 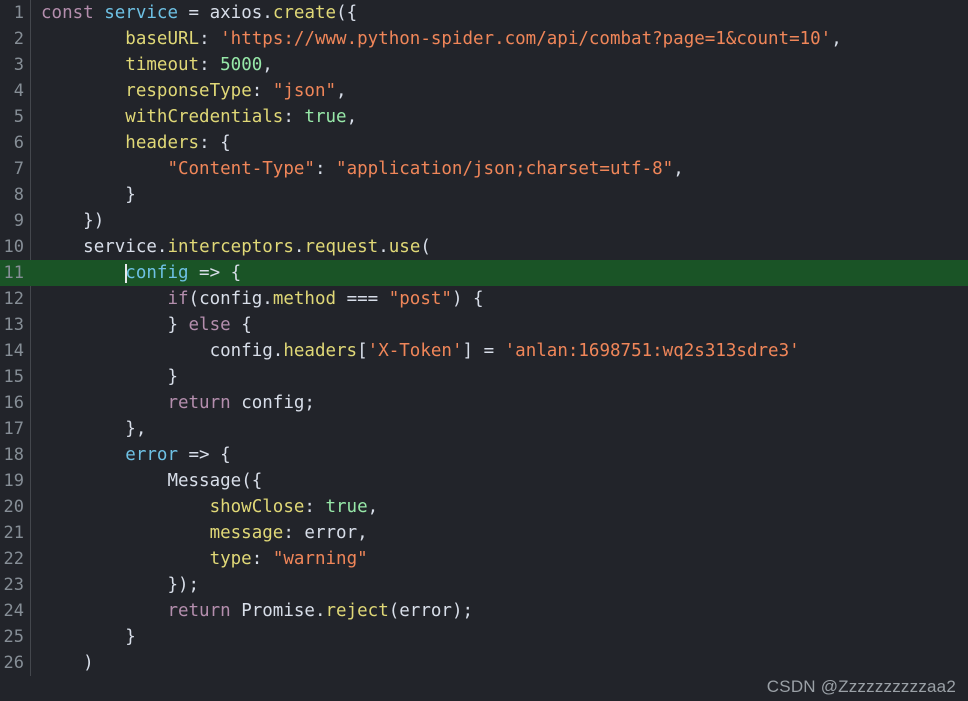 What do you see at coordinates (499, 273) in the screenshot?
I see `line-content: config => {` at bounding box center [499, 273].